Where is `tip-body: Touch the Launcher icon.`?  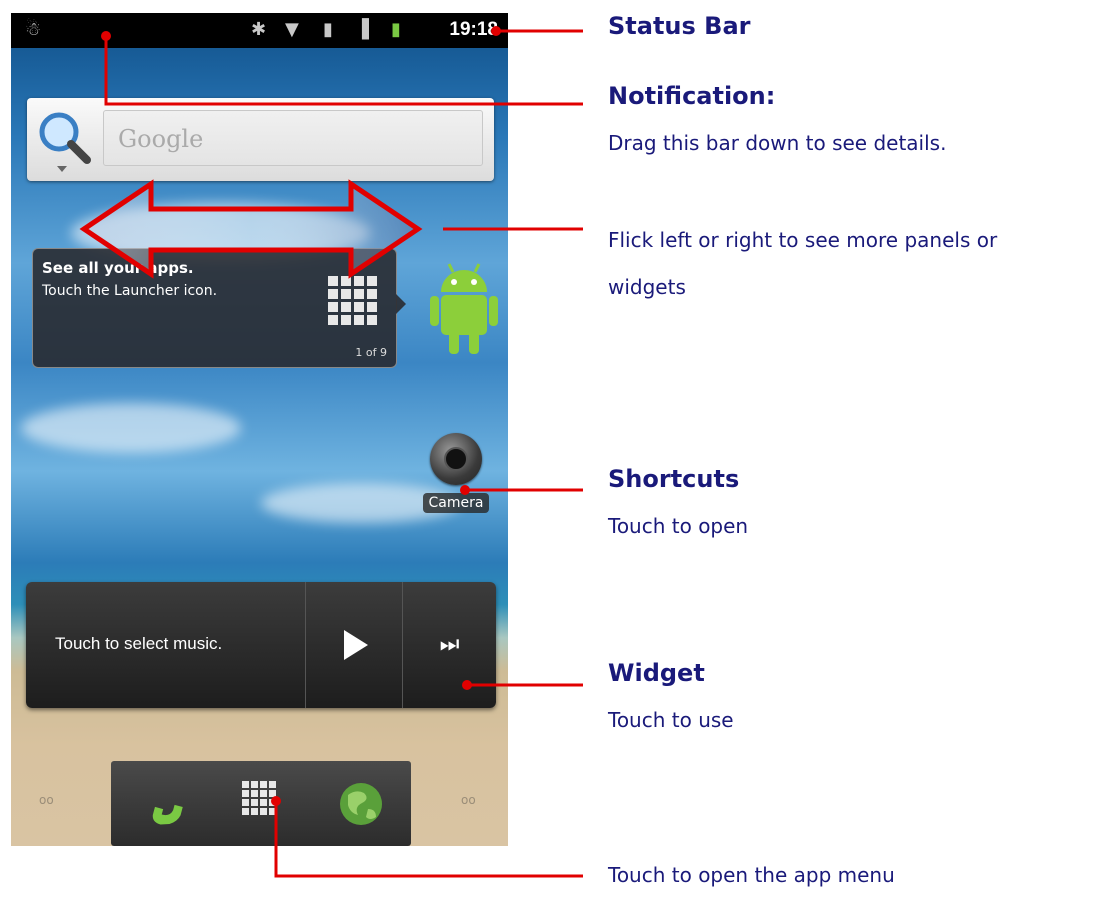
tip-body: Touch the Launcher icon. is located at coordinates (130, 291).